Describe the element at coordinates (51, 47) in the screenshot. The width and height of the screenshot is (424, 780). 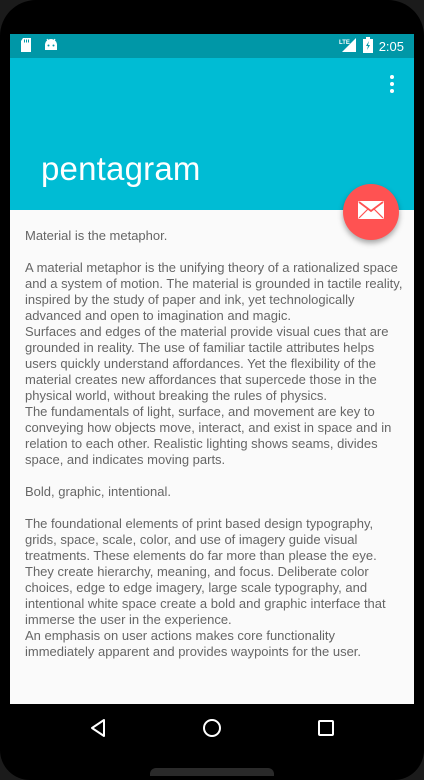
I see `android-icon` at that location.